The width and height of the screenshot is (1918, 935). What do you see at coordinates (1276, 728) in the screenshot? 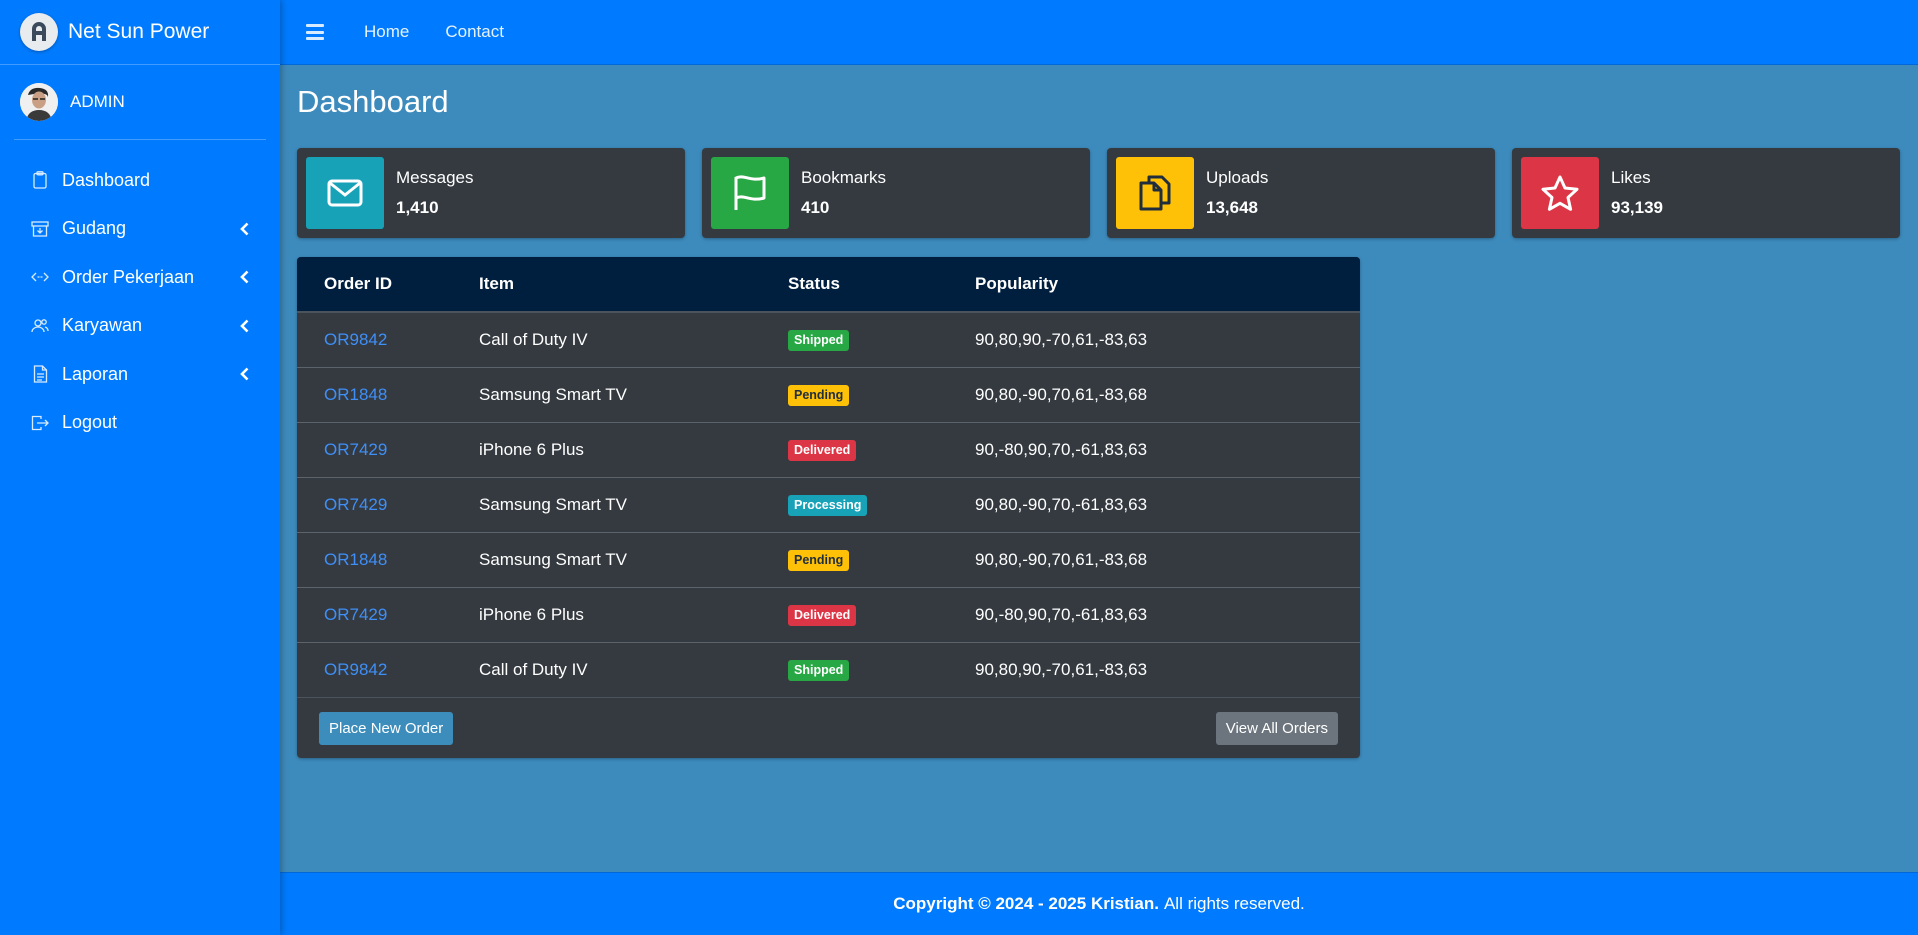
I see `view-all-orders-button: View All Orders` at bounding box center [1276, 728].